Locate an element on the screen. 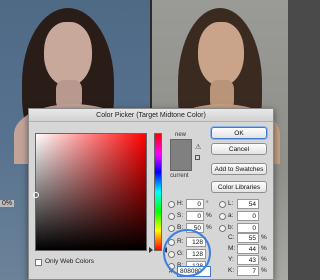  input-saturation: 0 is located at coordinates (195, 216).